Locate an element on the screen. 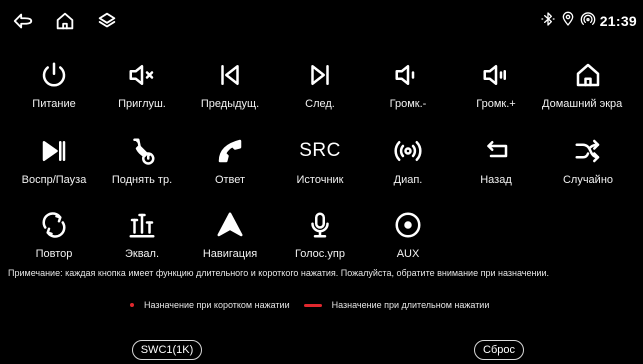  equalizer-icon is located at coordinates (142, 225).